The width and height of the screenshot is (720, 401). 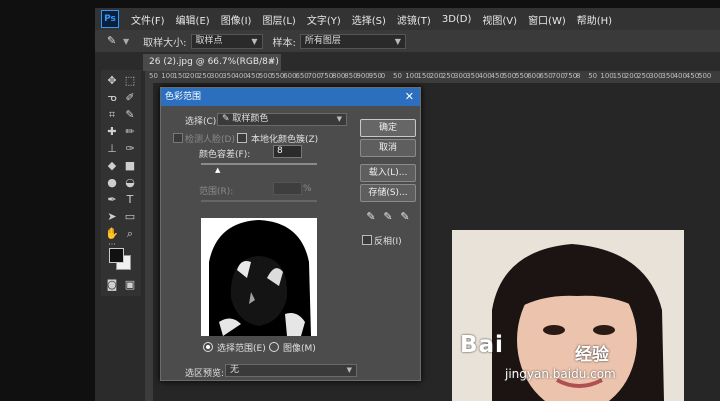 I want to click on eyedropper-add-icon: ✎, so click(x=388, y=217).